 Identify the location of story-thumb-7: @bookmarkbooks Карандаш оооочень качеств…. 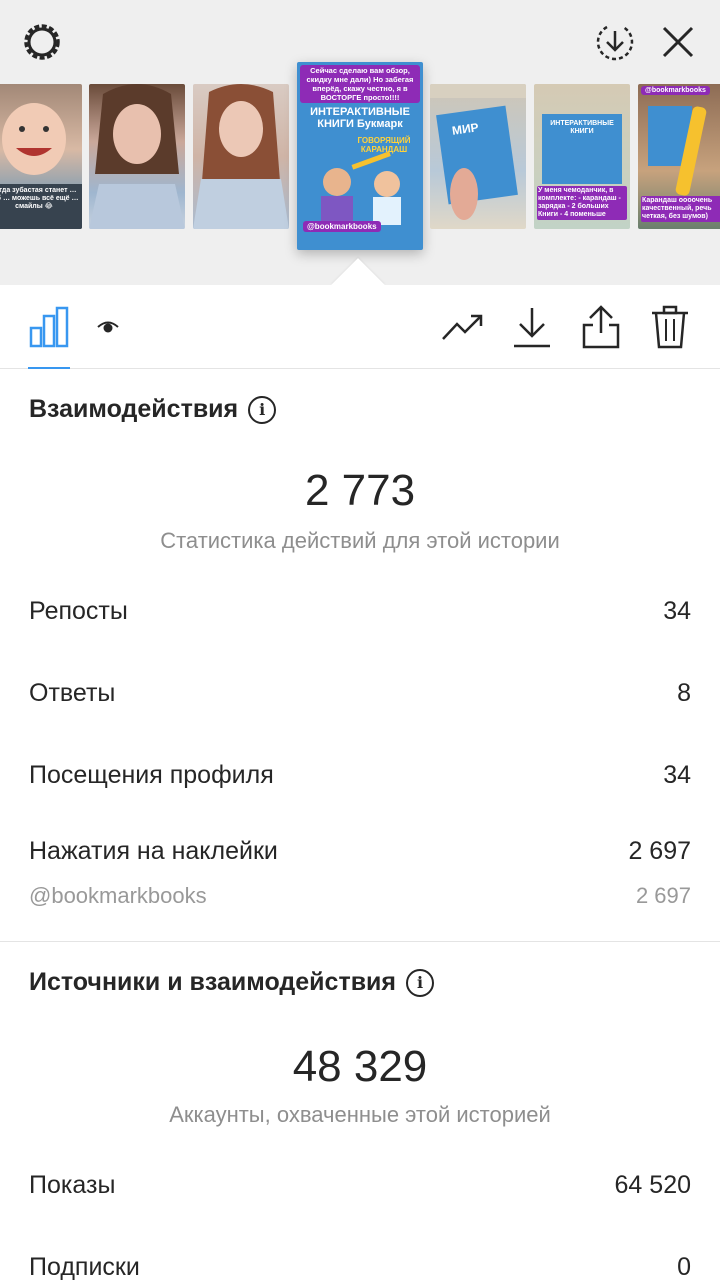
(679, 156).